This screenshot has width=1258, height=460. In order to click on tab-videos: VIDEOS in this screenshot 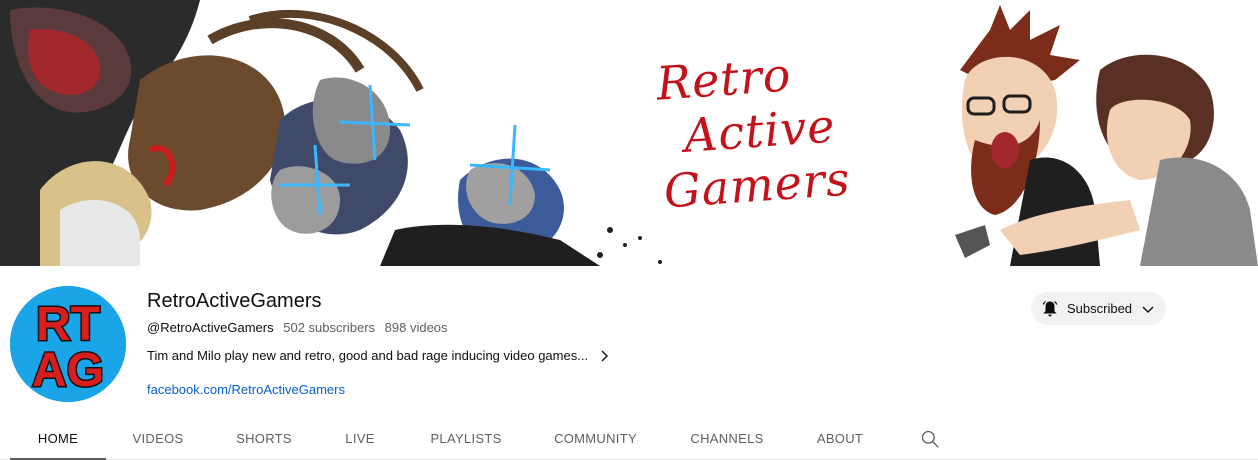, I will do `click(158, 439)`.